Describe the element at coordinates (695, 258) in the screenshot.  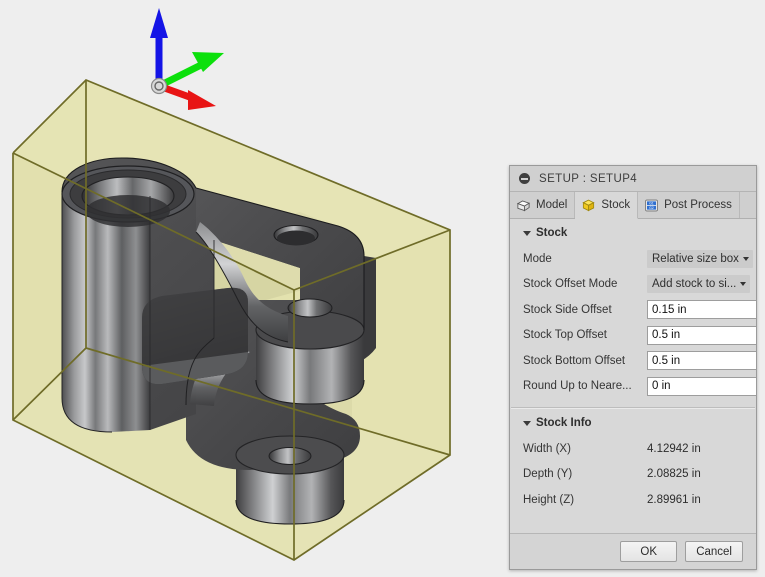
I see `mode-select-value: Relative size box` at that location.